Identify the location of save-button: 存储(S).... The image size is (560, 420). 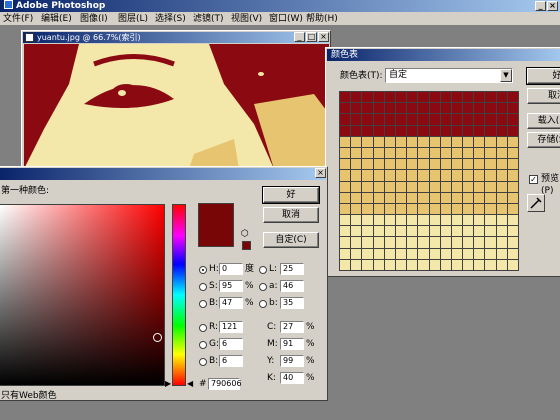
(543, 140).